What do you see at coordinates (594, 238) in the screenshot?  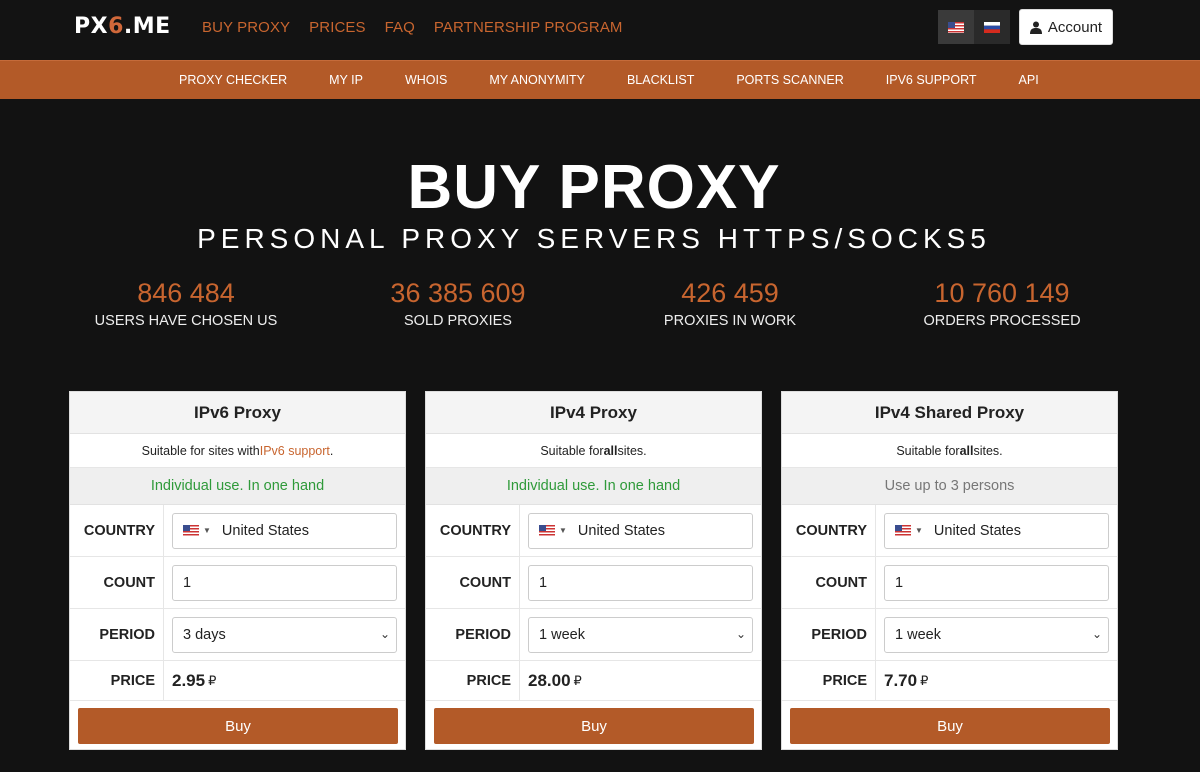 I see `page-subtitle: PERSONAL PROXY SERVERS HTTPS/SOCKS5` at bounding box center [594, 238].